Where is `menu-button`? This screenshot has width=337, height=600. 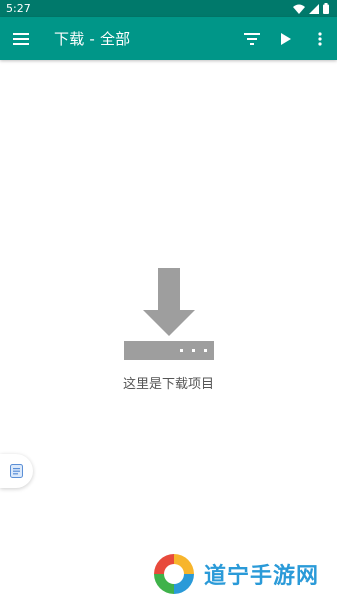 menu-button is located at coordinates (21, 38).